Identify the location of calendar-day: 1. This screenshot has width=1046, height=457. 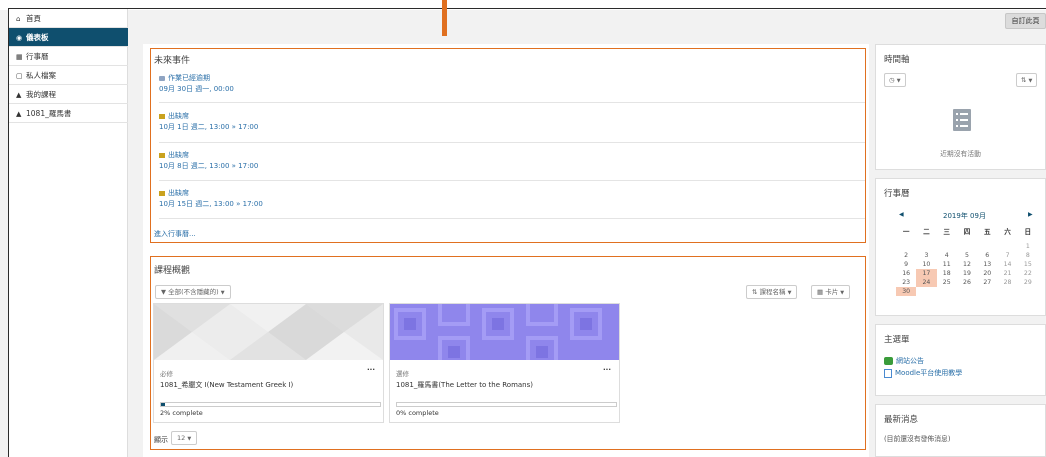
(1028, 246).